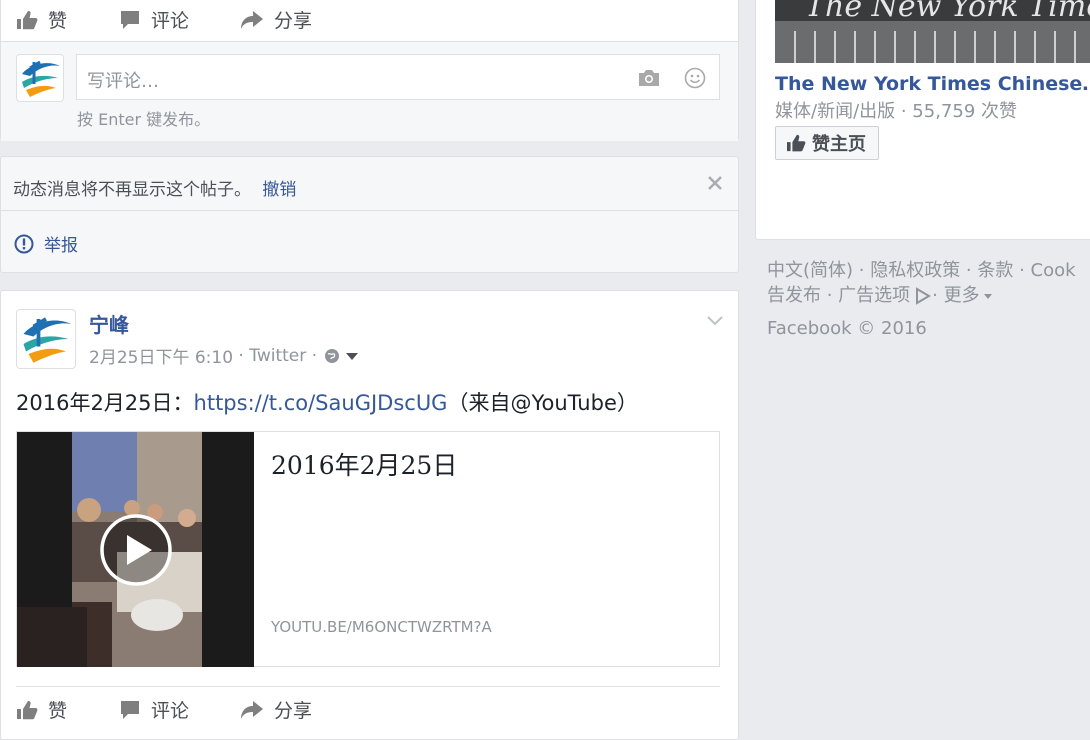 The height and width of the screenshot is (740, 1090). Describe the element at coordinates (542, 403) in the screenshot. I see `post-text-suffix: （来自@YouTube）` at that location.